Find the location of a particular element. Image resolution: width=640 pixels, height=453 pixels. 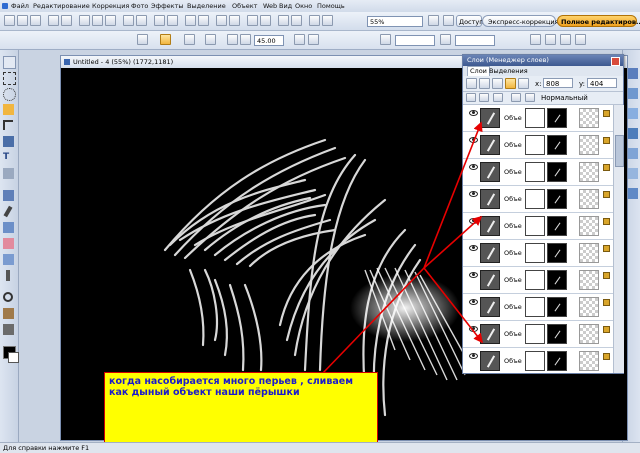

flip-h-icon is located at coordinates (299, 39).